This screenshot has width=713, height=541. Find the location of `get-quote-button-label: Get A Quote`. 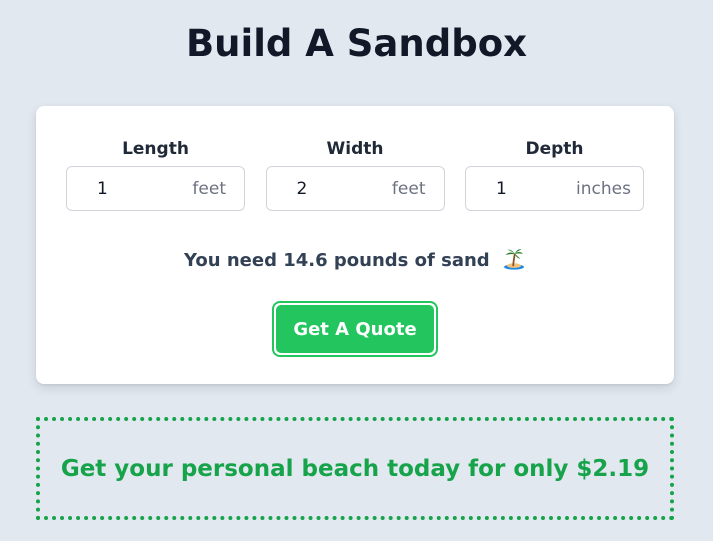

get-quote-button-label: Get A Quote is located at coordinates (355, 329).